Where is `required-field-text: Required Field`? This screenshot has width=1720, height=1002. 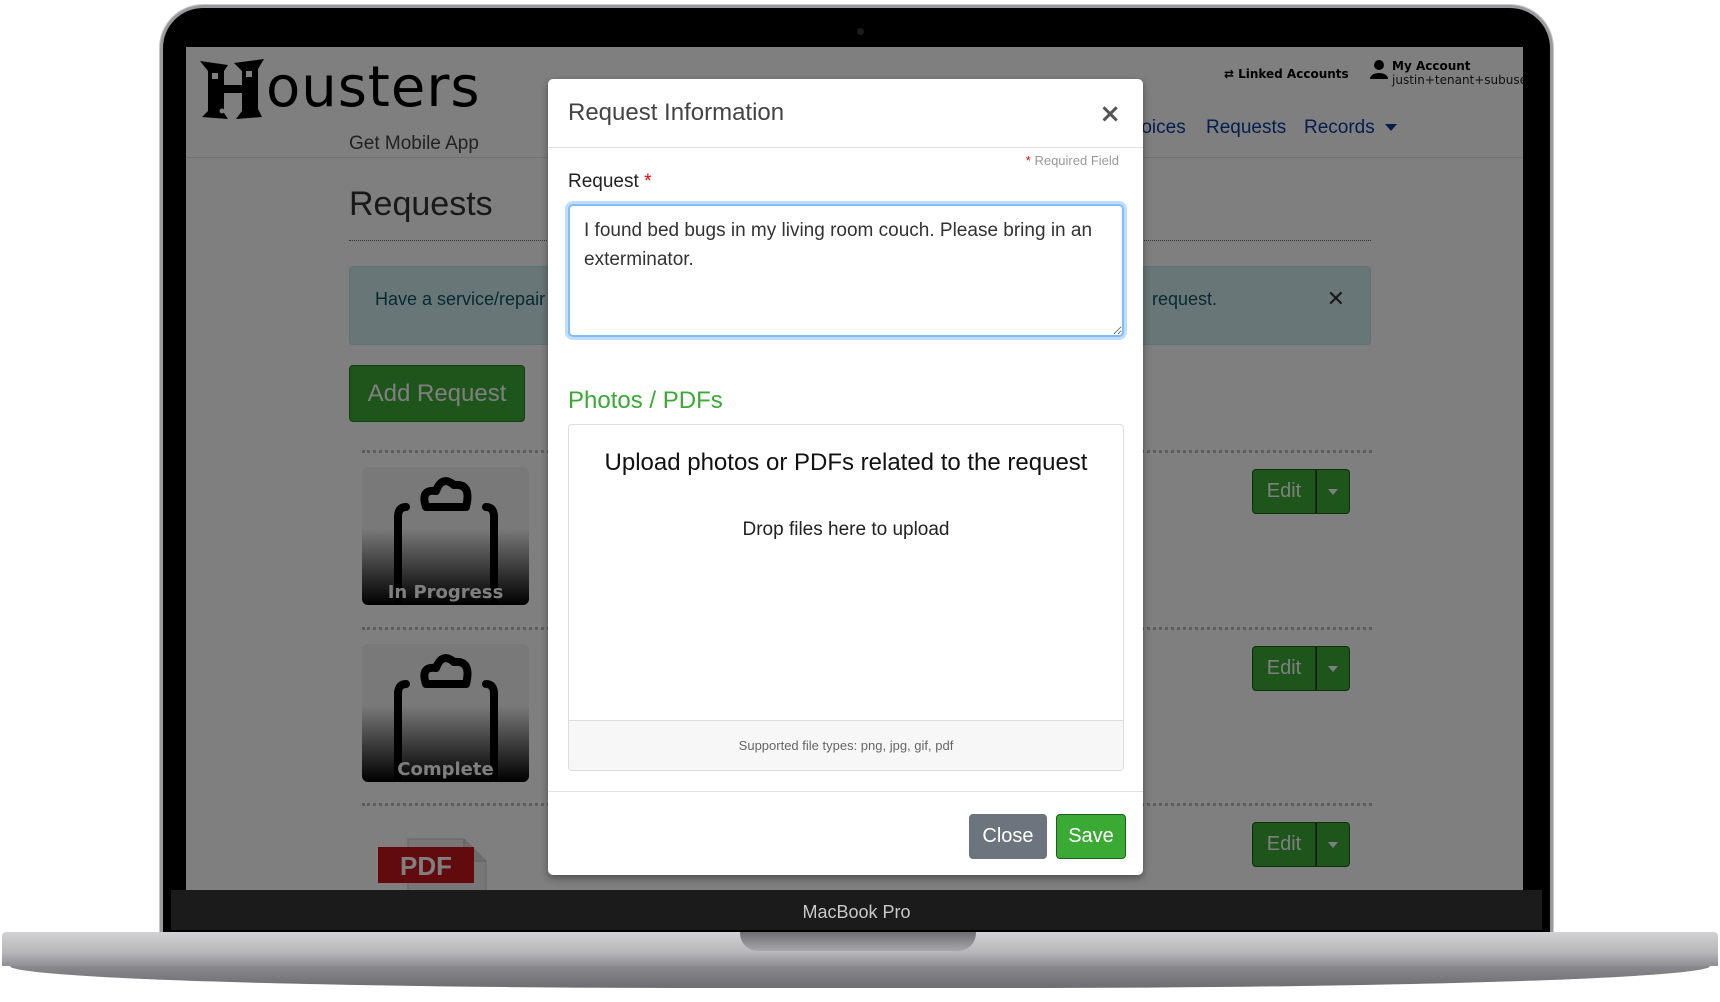
required-field-text: Required Field is located at coordinates (1076, 160).